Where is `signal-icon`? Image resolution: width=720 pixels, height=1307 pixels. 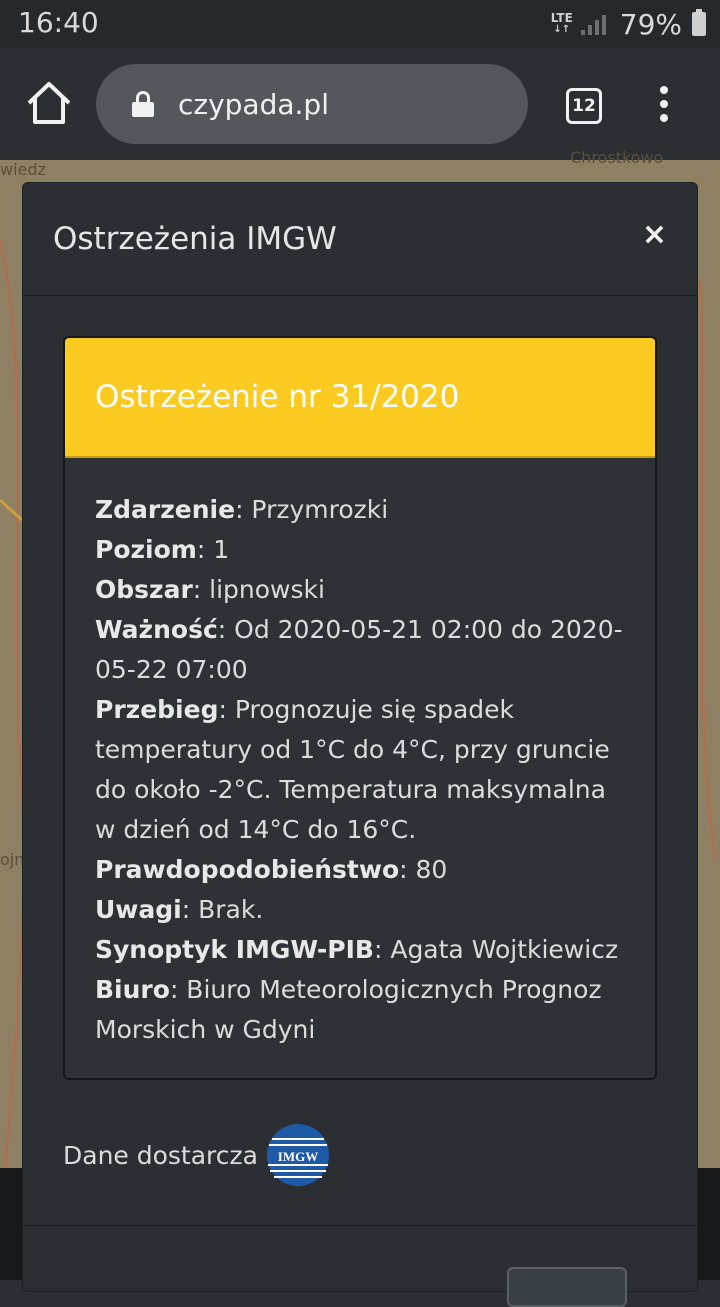
signal-icon is located at coordinates (593, 24).